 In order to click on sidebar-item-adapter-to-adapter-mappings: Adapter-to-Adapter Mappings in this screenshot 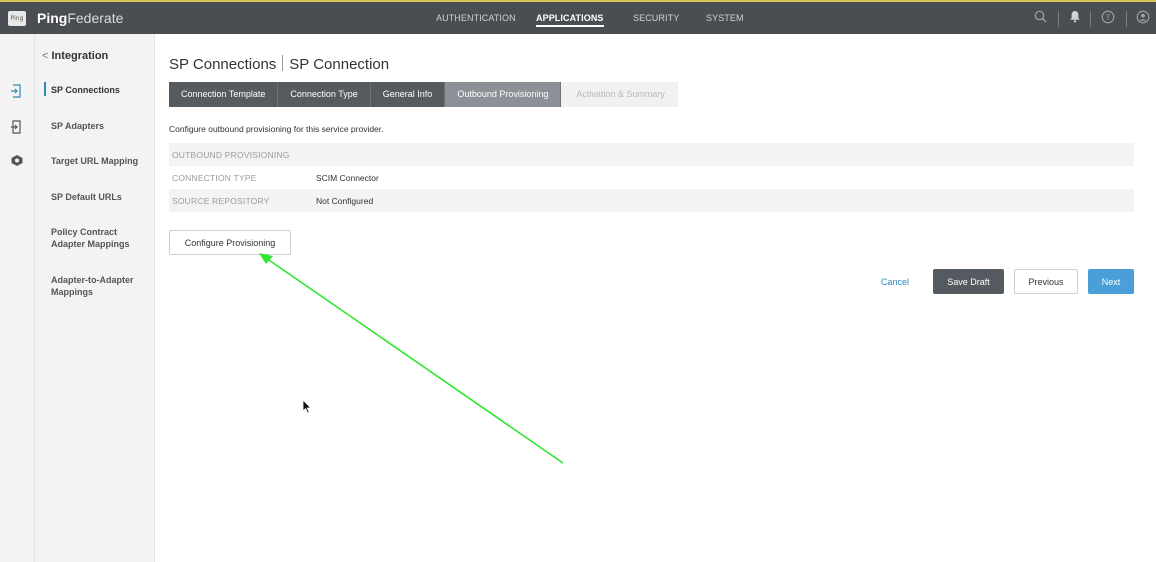, I will do `click(96, 286)`.